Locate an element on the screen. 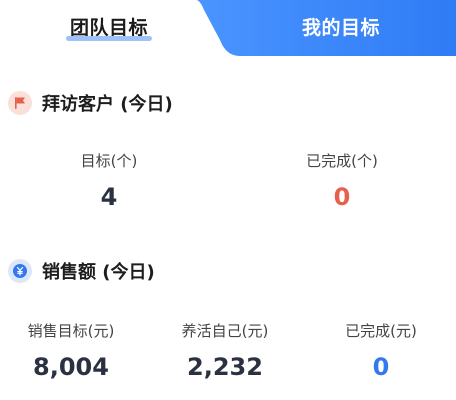  sales-section-title: 销售额 (今日) is located at coordinates (98, 272).